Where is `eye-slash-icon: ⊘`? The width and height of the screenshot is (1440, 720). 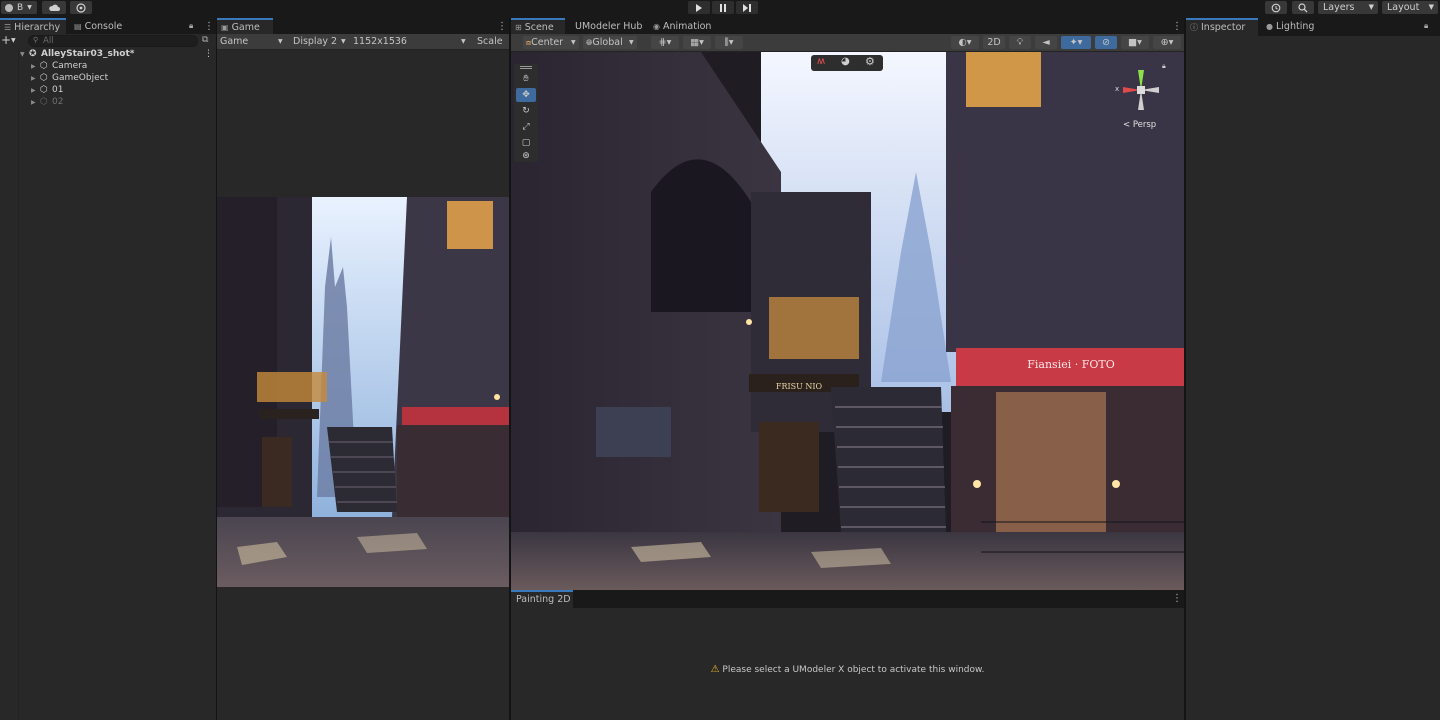
eye-slash-icon: ⊘ is located at coordinates (1106, 42).